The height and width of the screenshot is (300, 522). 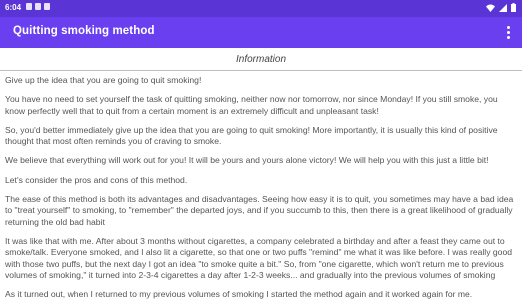 I want to click on sim-card-notification-icon, so click(x=47, y=6).